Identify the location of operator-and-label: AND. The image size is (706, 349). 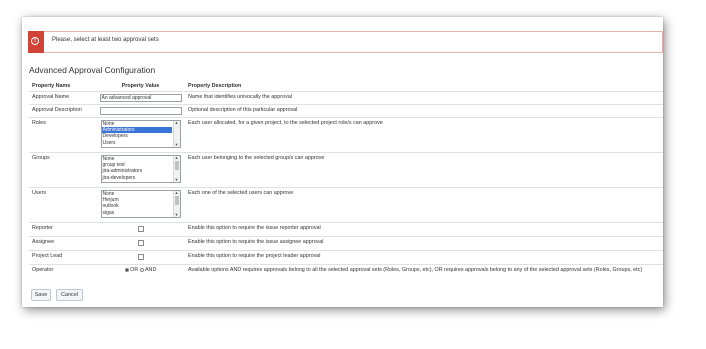
(150, 270).